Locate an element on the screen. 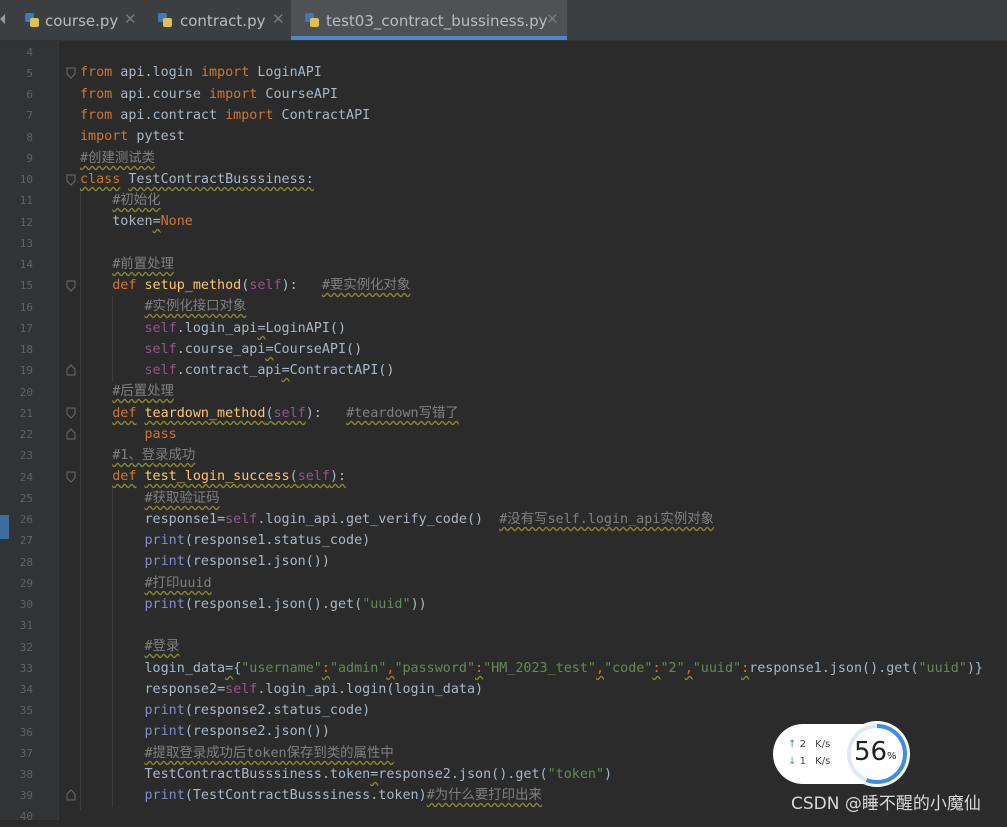 The width and height of the screenshot is (1007, 827). string-literal: "uuid" is located at coordinates (386, 604).